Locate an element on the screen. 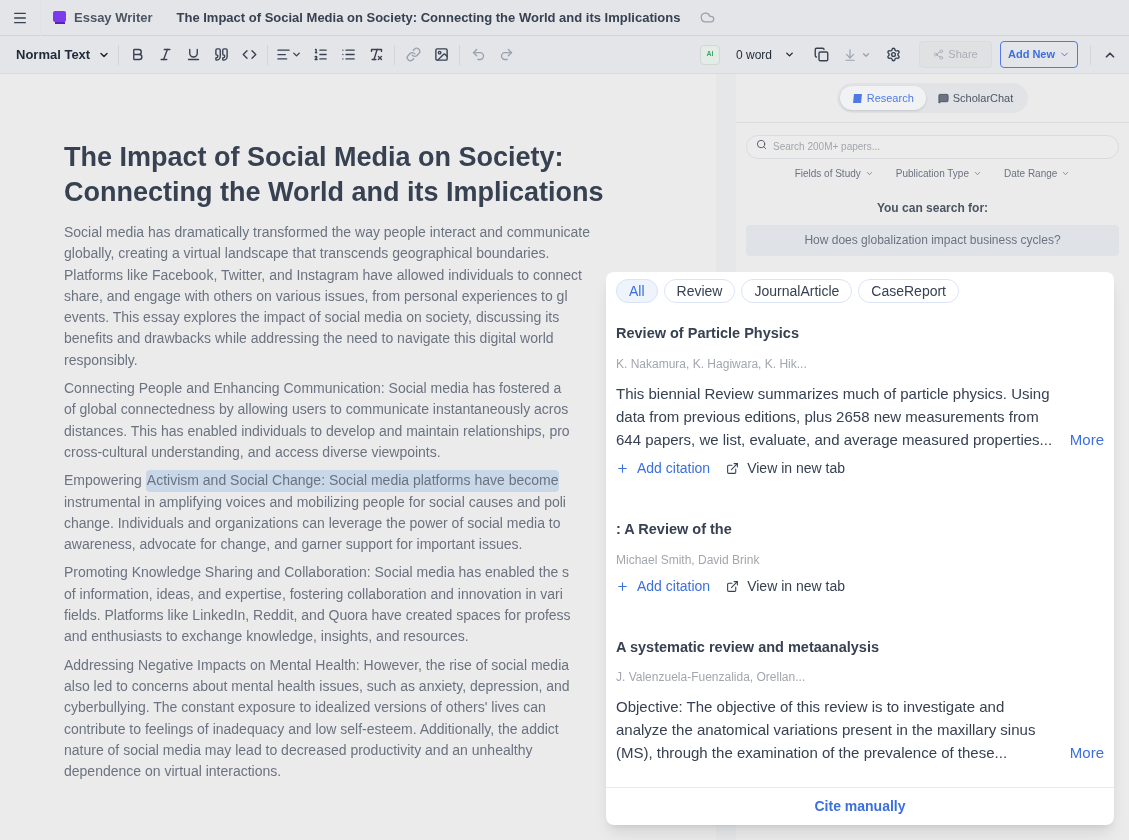 The width and height of the screenshot is (1129, 840). search-icon is located at coordinates (761, 144).